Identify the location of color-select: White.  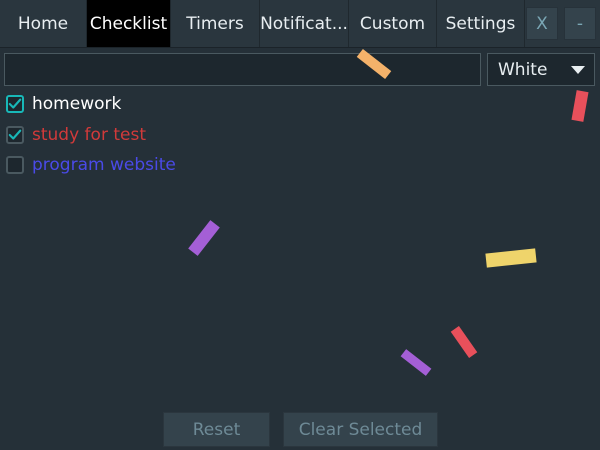
(541, 69).